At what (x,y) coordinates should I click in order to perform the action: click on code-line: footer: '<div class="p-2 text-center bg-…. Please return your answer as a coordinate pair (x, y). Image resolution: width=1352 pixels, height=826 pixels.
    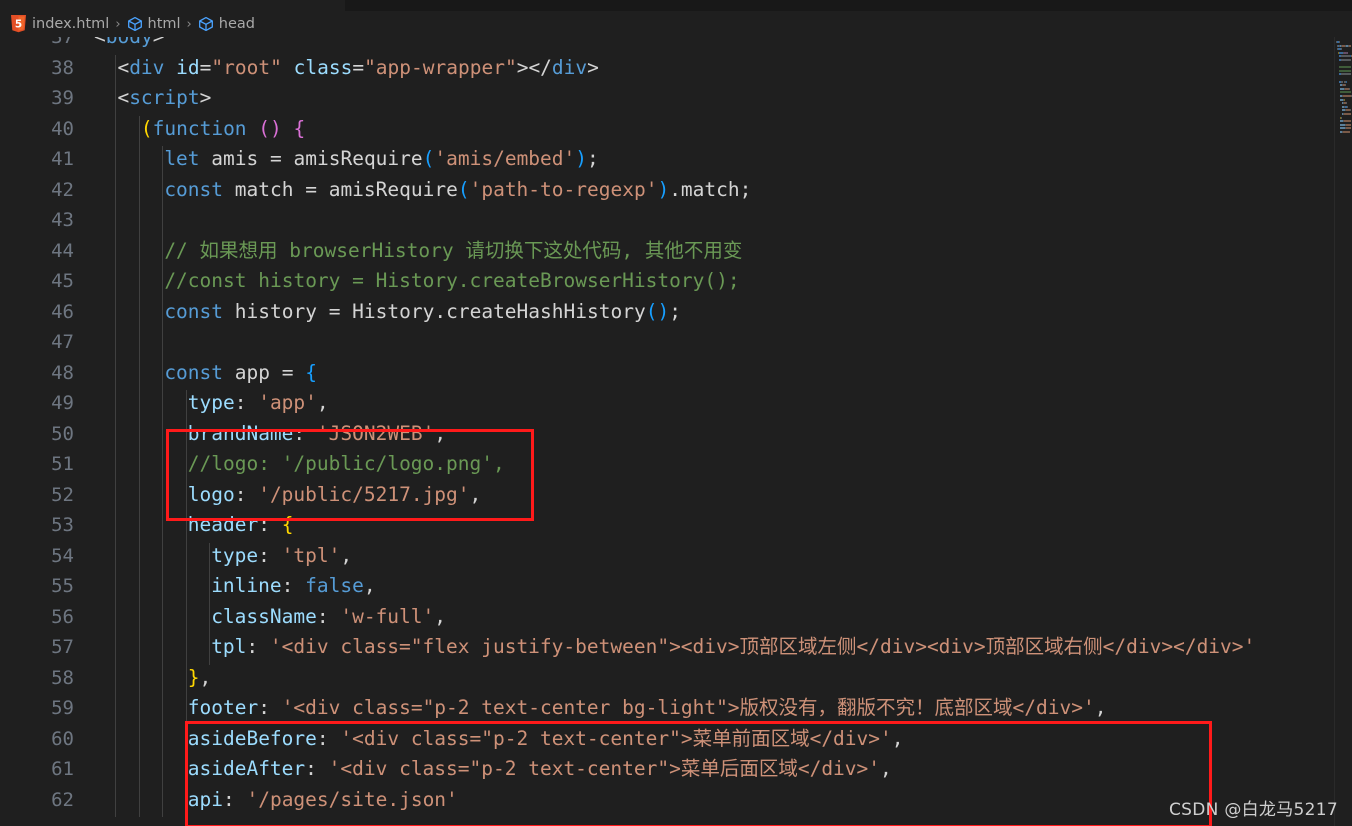
    Looking at the image, I should click on (647, 708).